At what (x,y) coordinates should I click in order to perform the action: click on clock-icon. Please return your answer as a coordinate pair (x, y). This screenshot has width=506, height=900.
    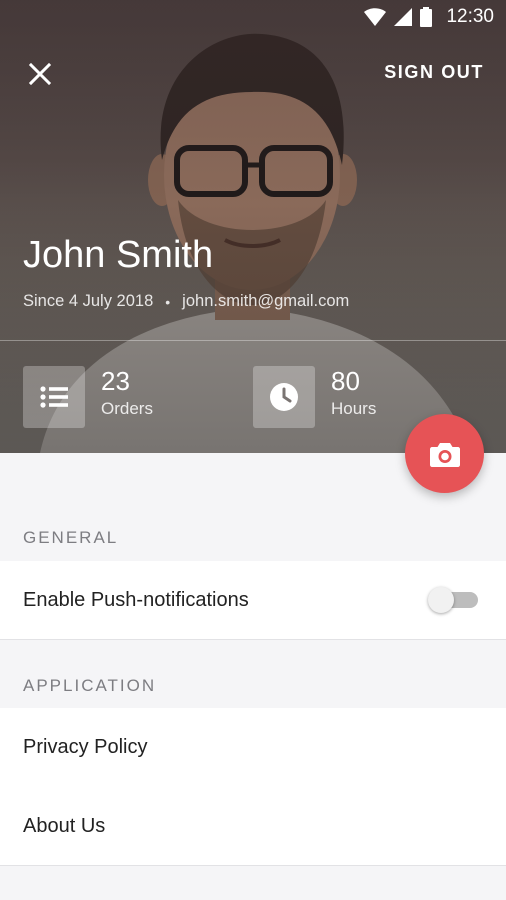
    Looking at the image, I should click on (284, 397).